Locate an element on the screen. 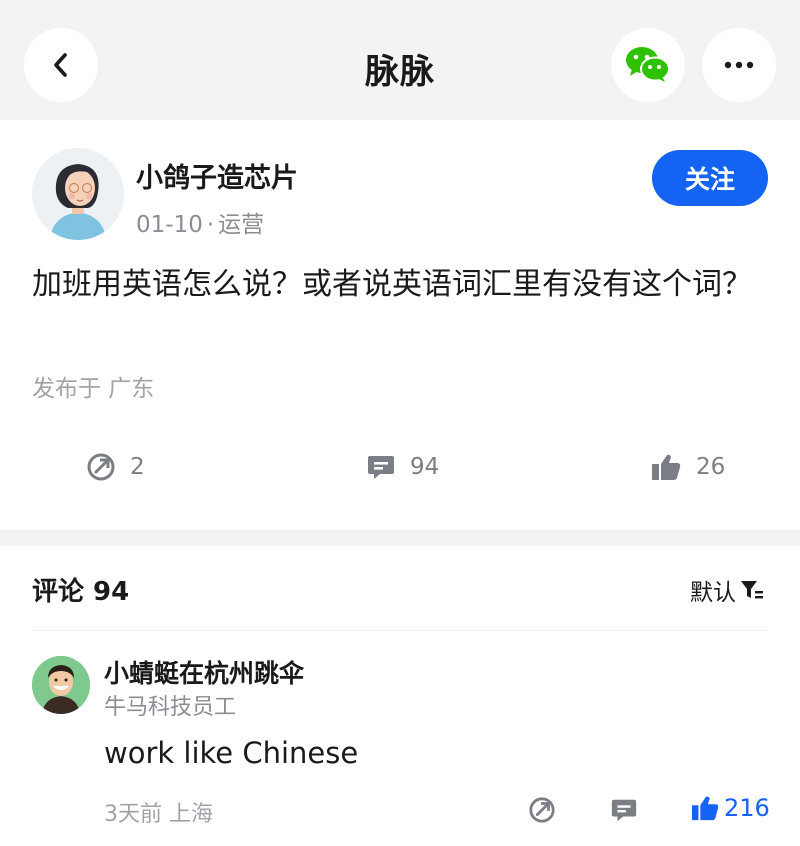 The width and height of the screenshot is (800, 846). like-count: 26 is located at coordinates (711, 467).